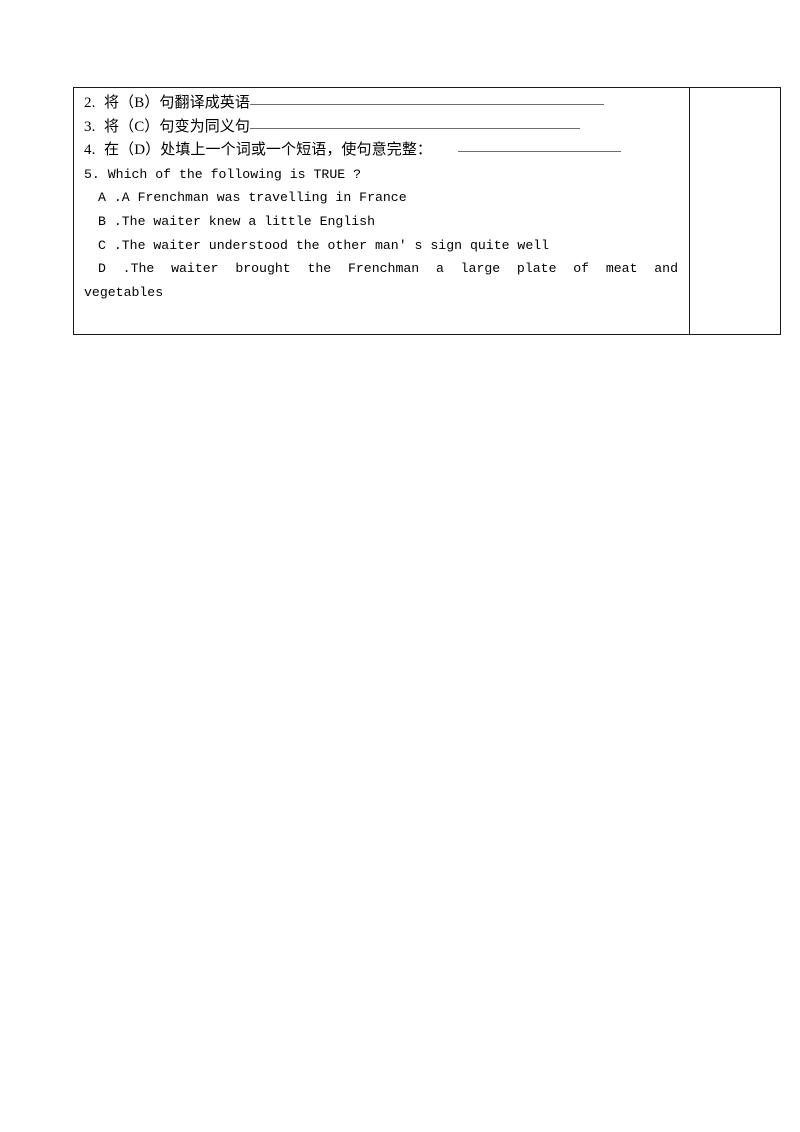 Image resolution: width=800 pixels, height=1132 pixels. I want to click on question-4-text: 在（D）处填上一个词或一个短语，使句意完整：, so click(268, 150).